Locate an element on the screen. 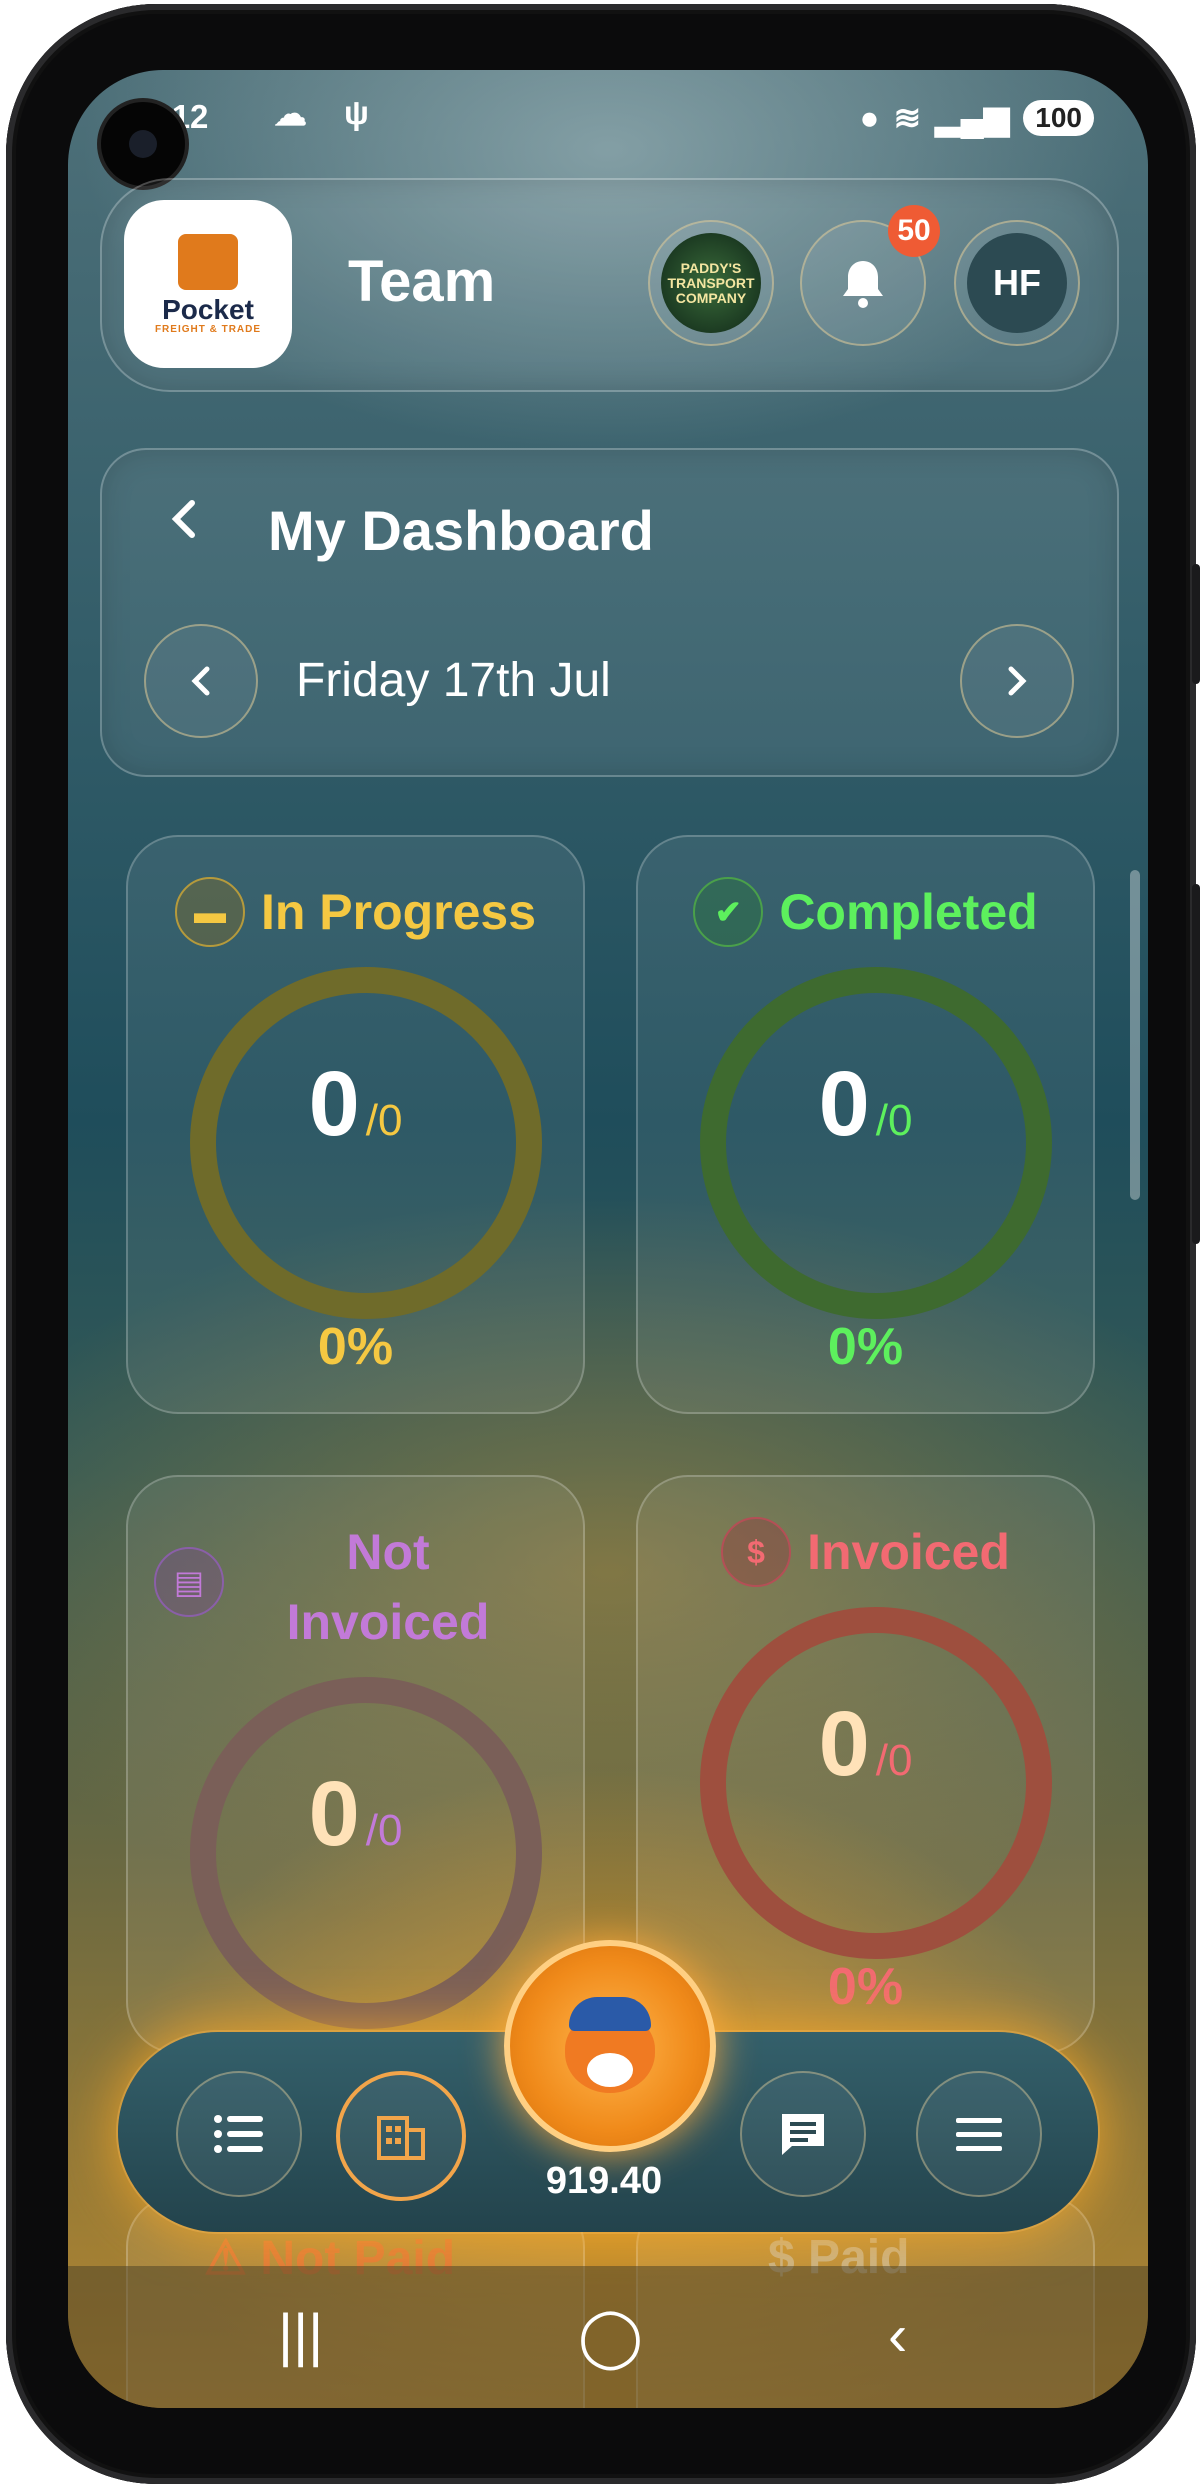  completed-value: 0/0 is located at coordinates (865, 1104).